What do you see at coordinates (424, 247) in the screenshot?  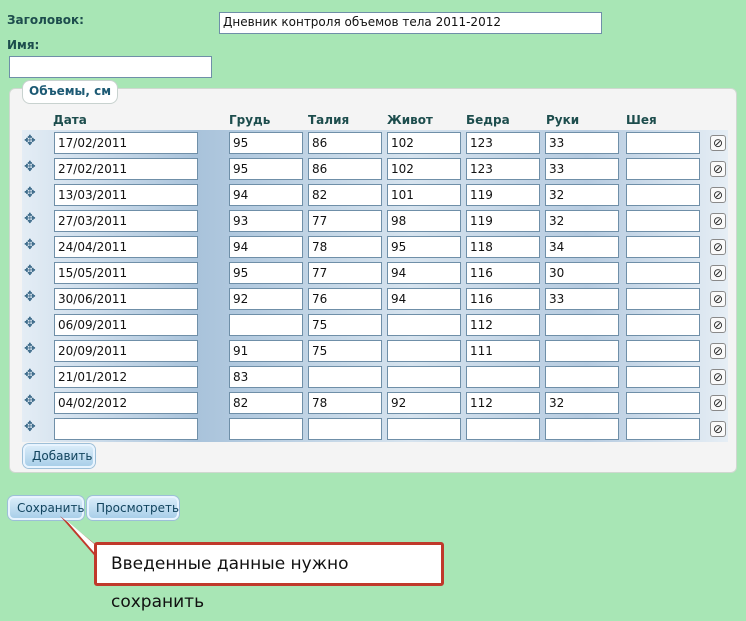 I see `belly-input: 95` at bounding box center [424, 247].